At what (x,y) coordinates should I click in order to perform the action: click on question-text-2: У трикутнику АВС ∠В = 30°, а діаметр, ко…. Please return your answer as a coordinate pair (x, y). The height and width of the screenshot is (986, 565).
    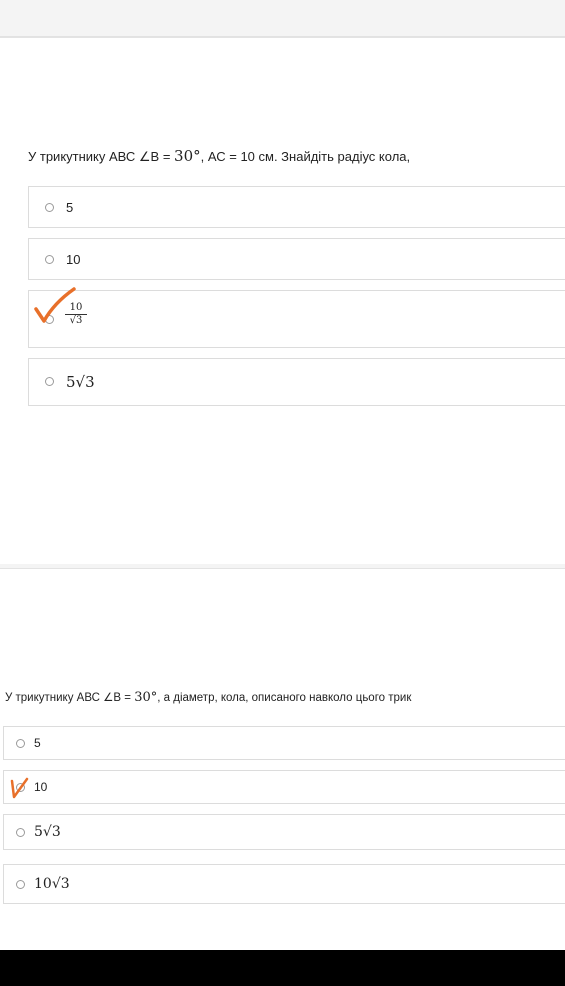
    Looking at the image, I should click on (208, 697).